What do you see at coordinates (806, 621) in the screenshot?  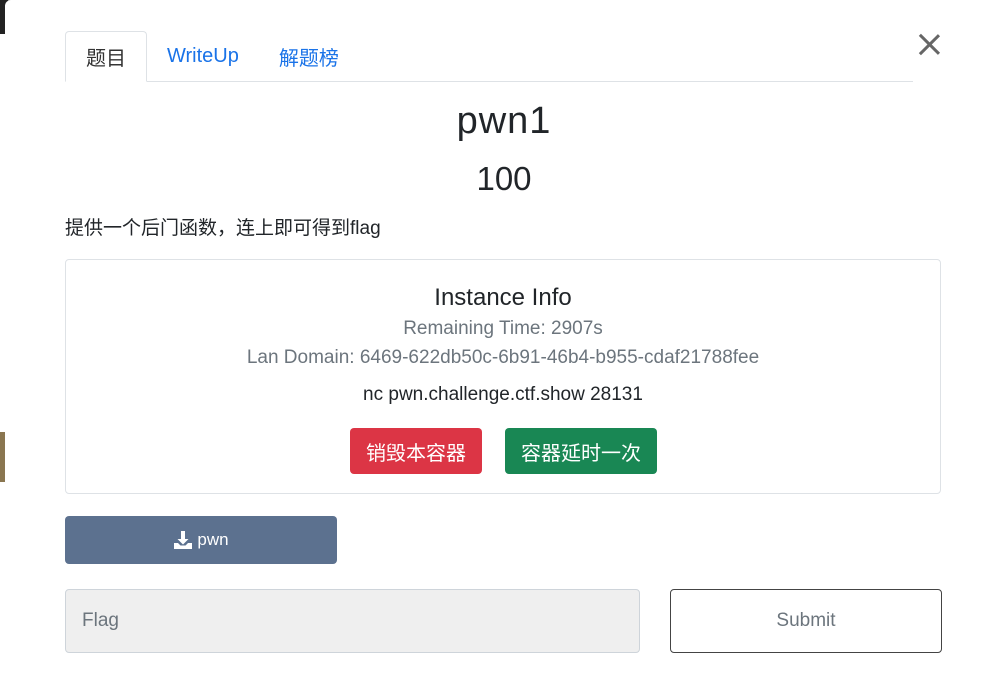 I see `submit-button: Submit` at bounding box center [806, 621].